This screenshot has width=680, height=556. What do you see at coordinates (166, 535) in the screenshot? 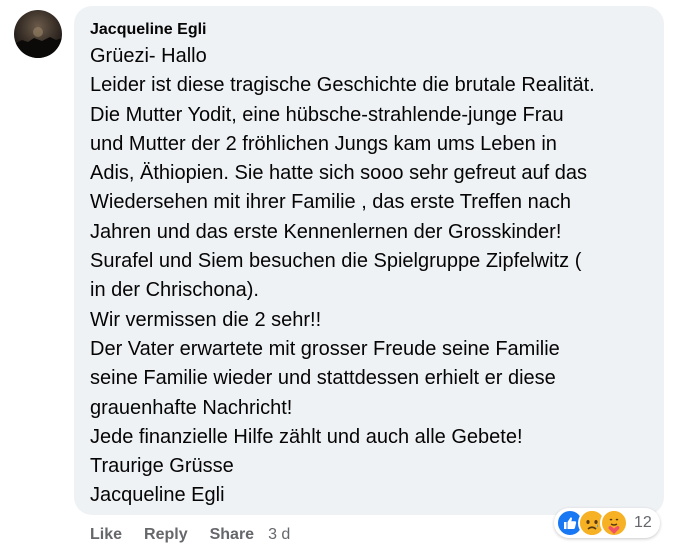
I see `reply-button: Reply` at bounding box center [166, 535].